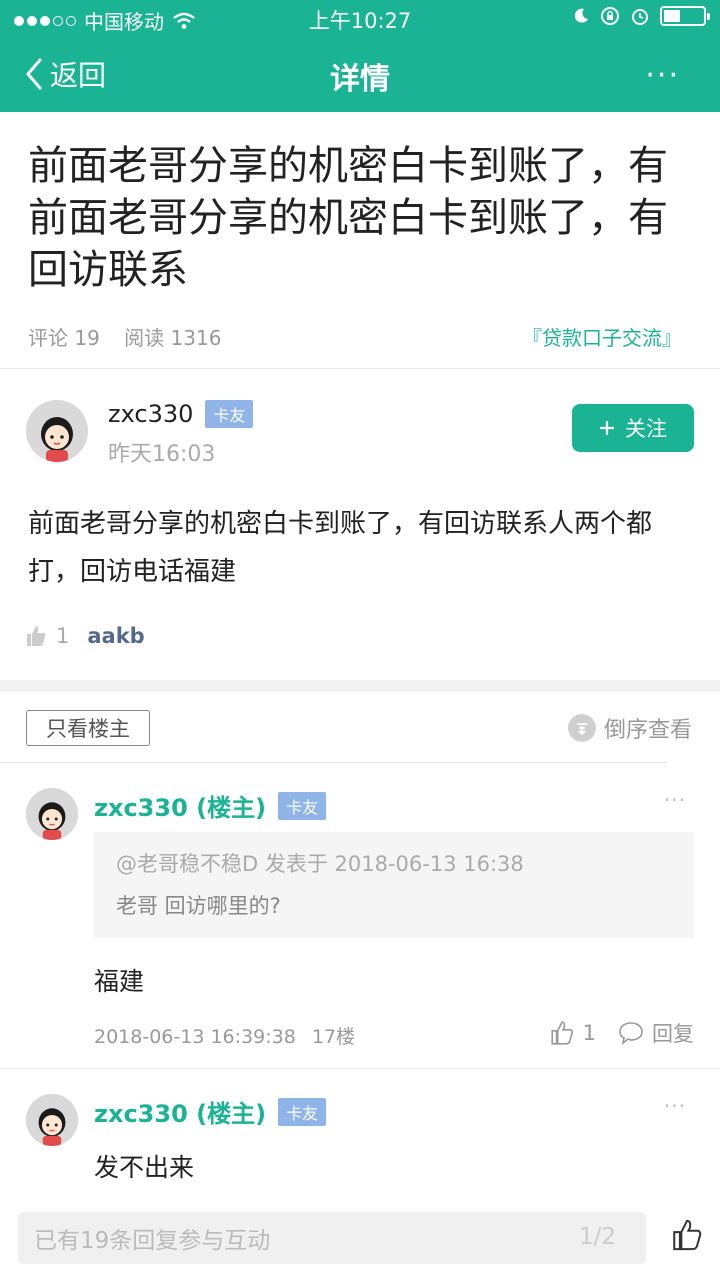  I want to click on forum-tag-link: 『贷款口子交流』, so click(602, 336).